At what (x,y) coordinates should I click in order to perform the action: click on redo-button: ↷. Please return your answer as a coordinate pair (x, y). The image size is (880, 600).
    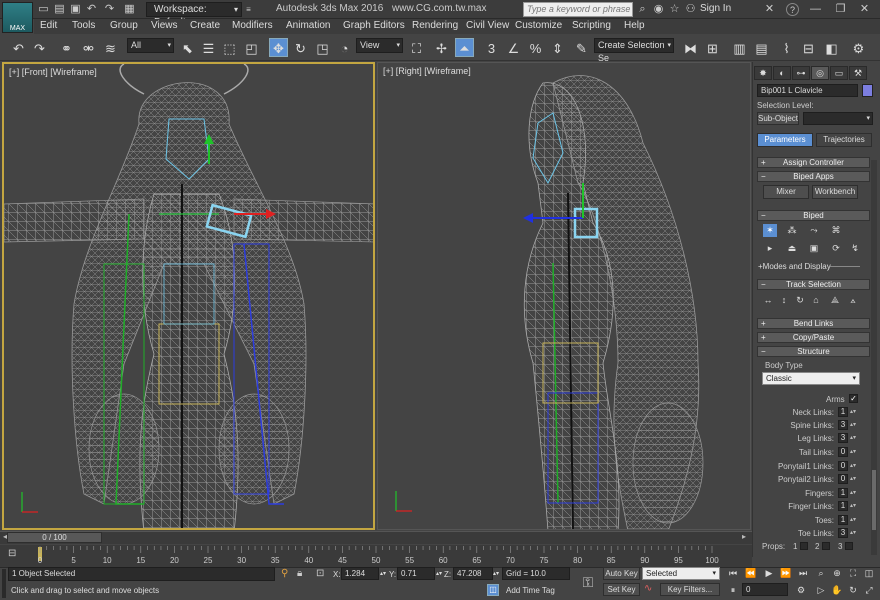
    Looking at the image, I should click on (39, 47).